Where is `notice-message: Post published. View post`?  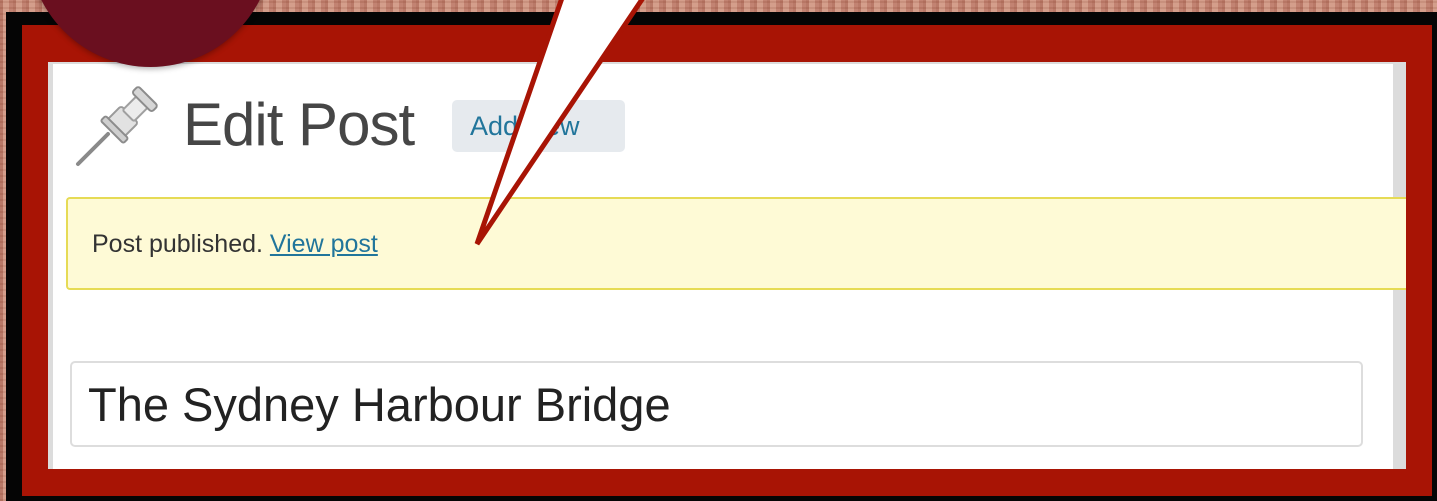
notice-message: Post published. View post is located at coordinates (235, 244).